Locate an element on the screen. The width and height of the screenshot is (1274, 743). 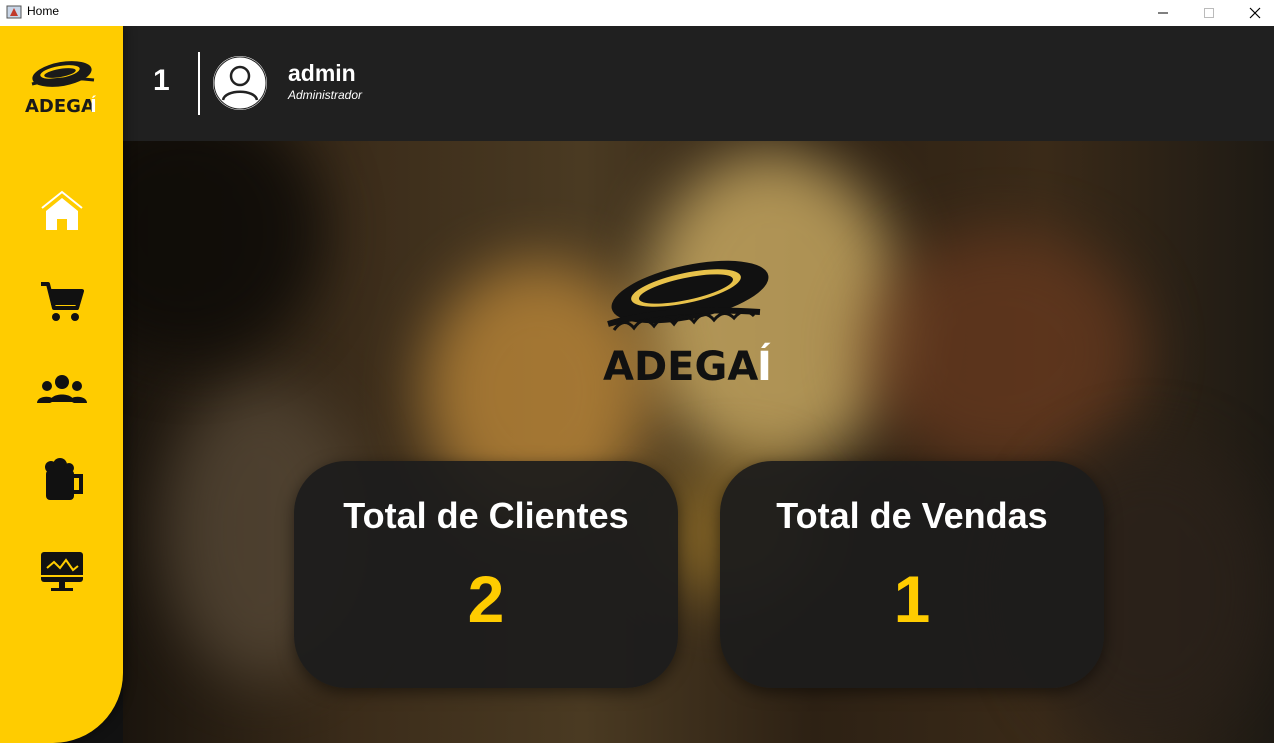
total-sales-card: Total de Vendas 1 is located at coordinates (912, 574).